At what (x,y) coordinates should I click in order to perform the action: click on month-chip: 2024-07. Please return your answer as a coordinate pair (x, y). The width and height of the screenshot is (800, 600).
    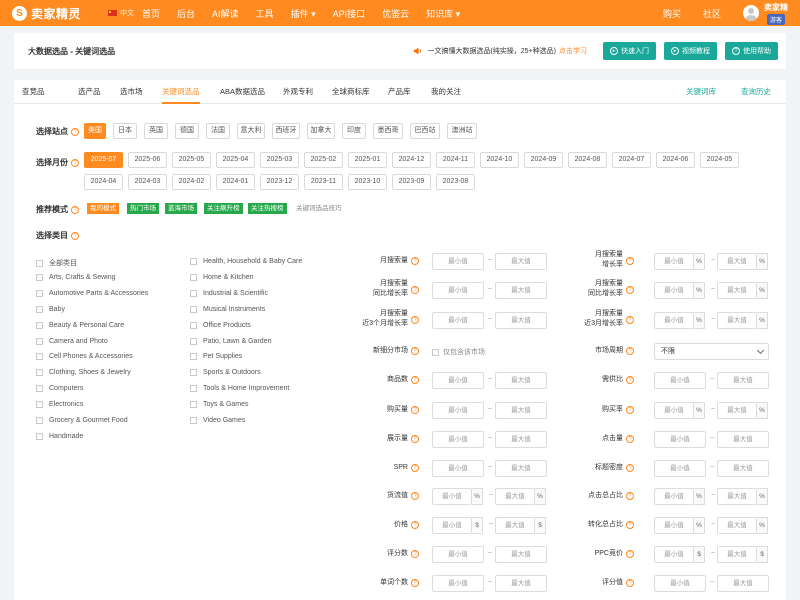
    Looking at the image, I should click on (631, 160).